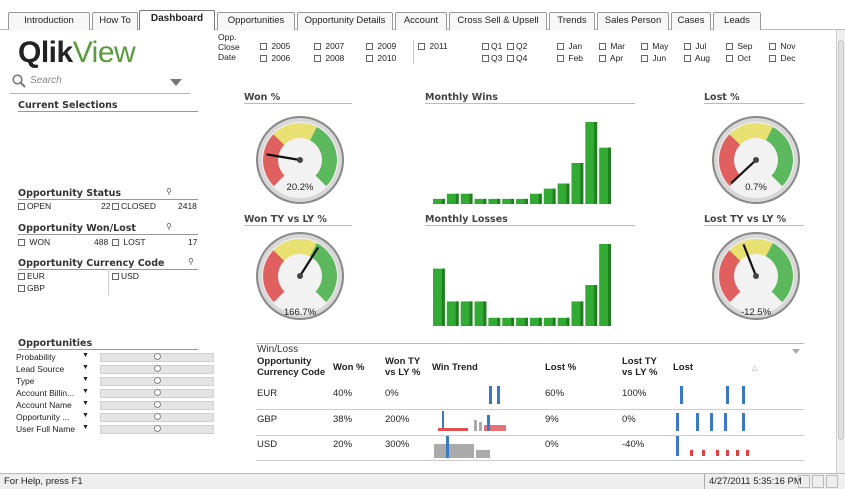 The height and width of the screenshot is (489, 845). I want to click on tab-account: Account, so click(421, 21).